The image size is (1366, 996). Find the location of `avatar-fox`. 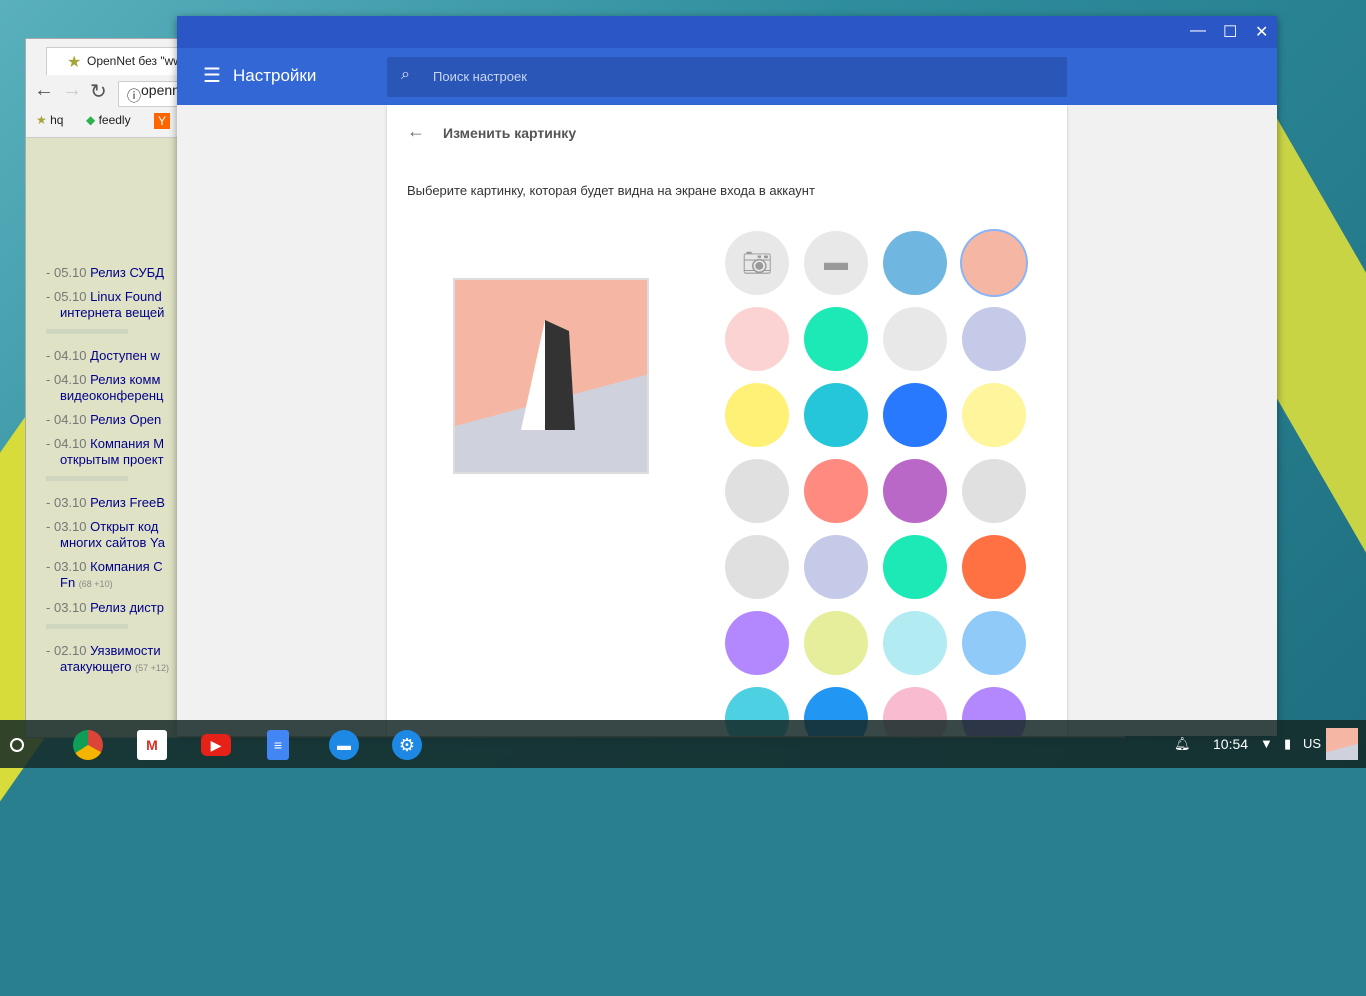

avatar-fox is located at coordinates (757, 339).